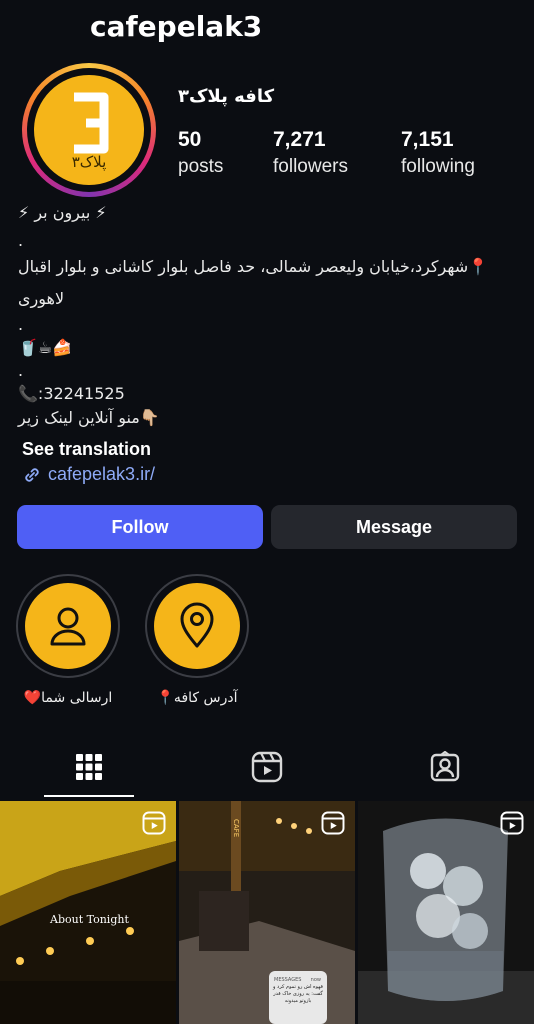 Image resolution: width=534 pixels, height=1024 pixels. I want to click on grid-icon, so click(89, 767).